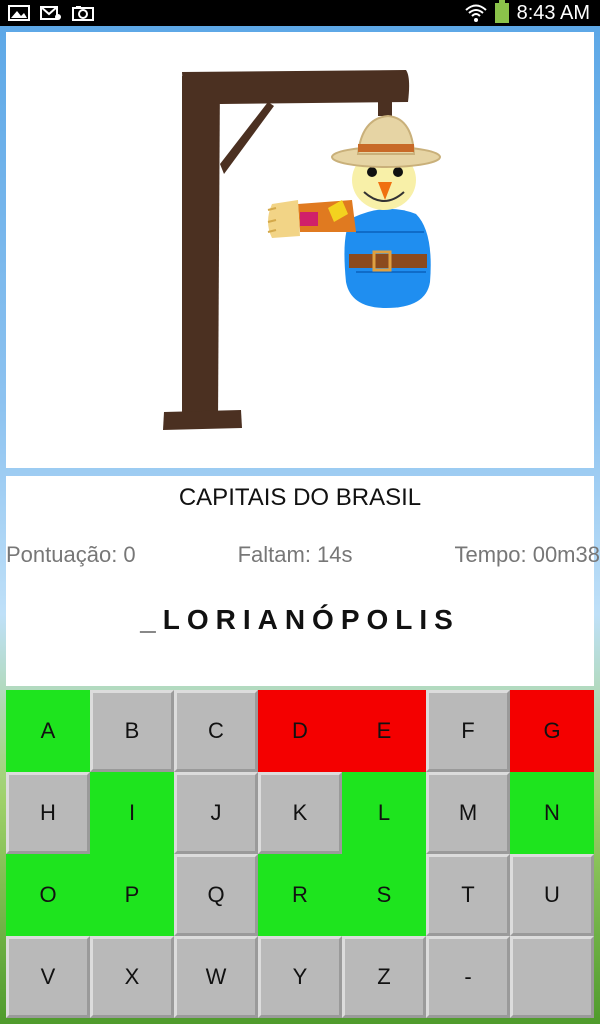  What do you see at coordinates (132, 813) in the screenshot?
I see `key-i: I` at bounding box center [132, 813].